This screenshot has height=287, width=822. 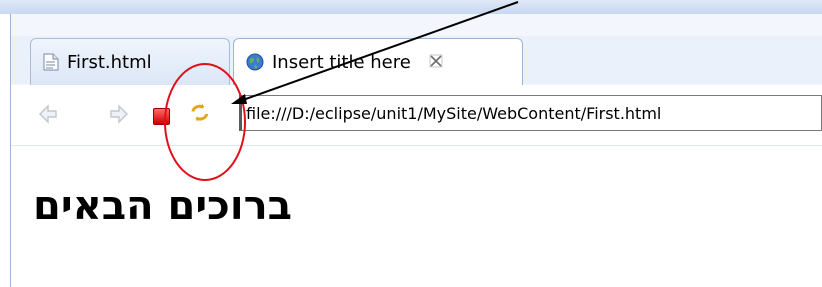 I want to click on forward-arrow-icon, so click(x=119, y=117).